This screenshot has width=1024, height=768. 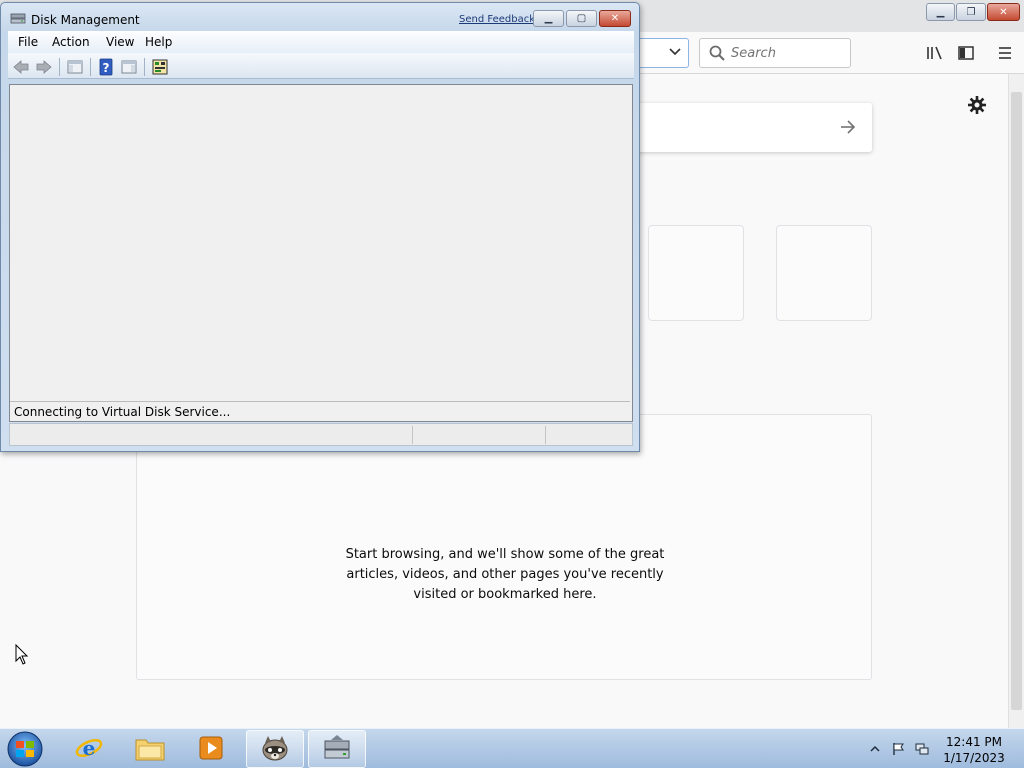 I want to click on mouse-cursor-icon, so click(x=22, y=654).